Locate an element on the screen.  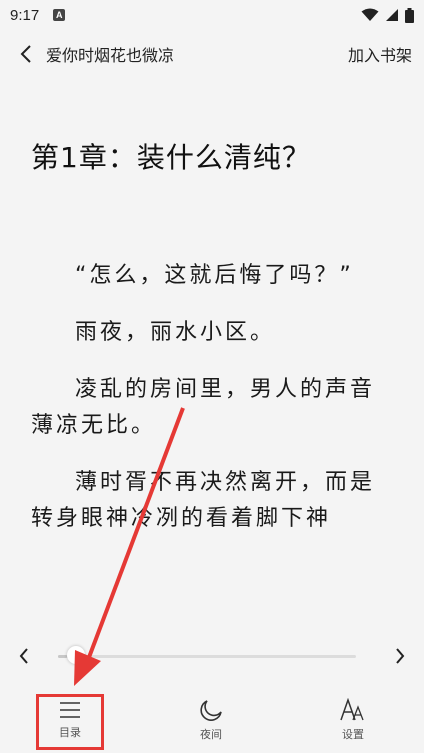
catalog-button: 目录 is located at coordinates (70, 720).